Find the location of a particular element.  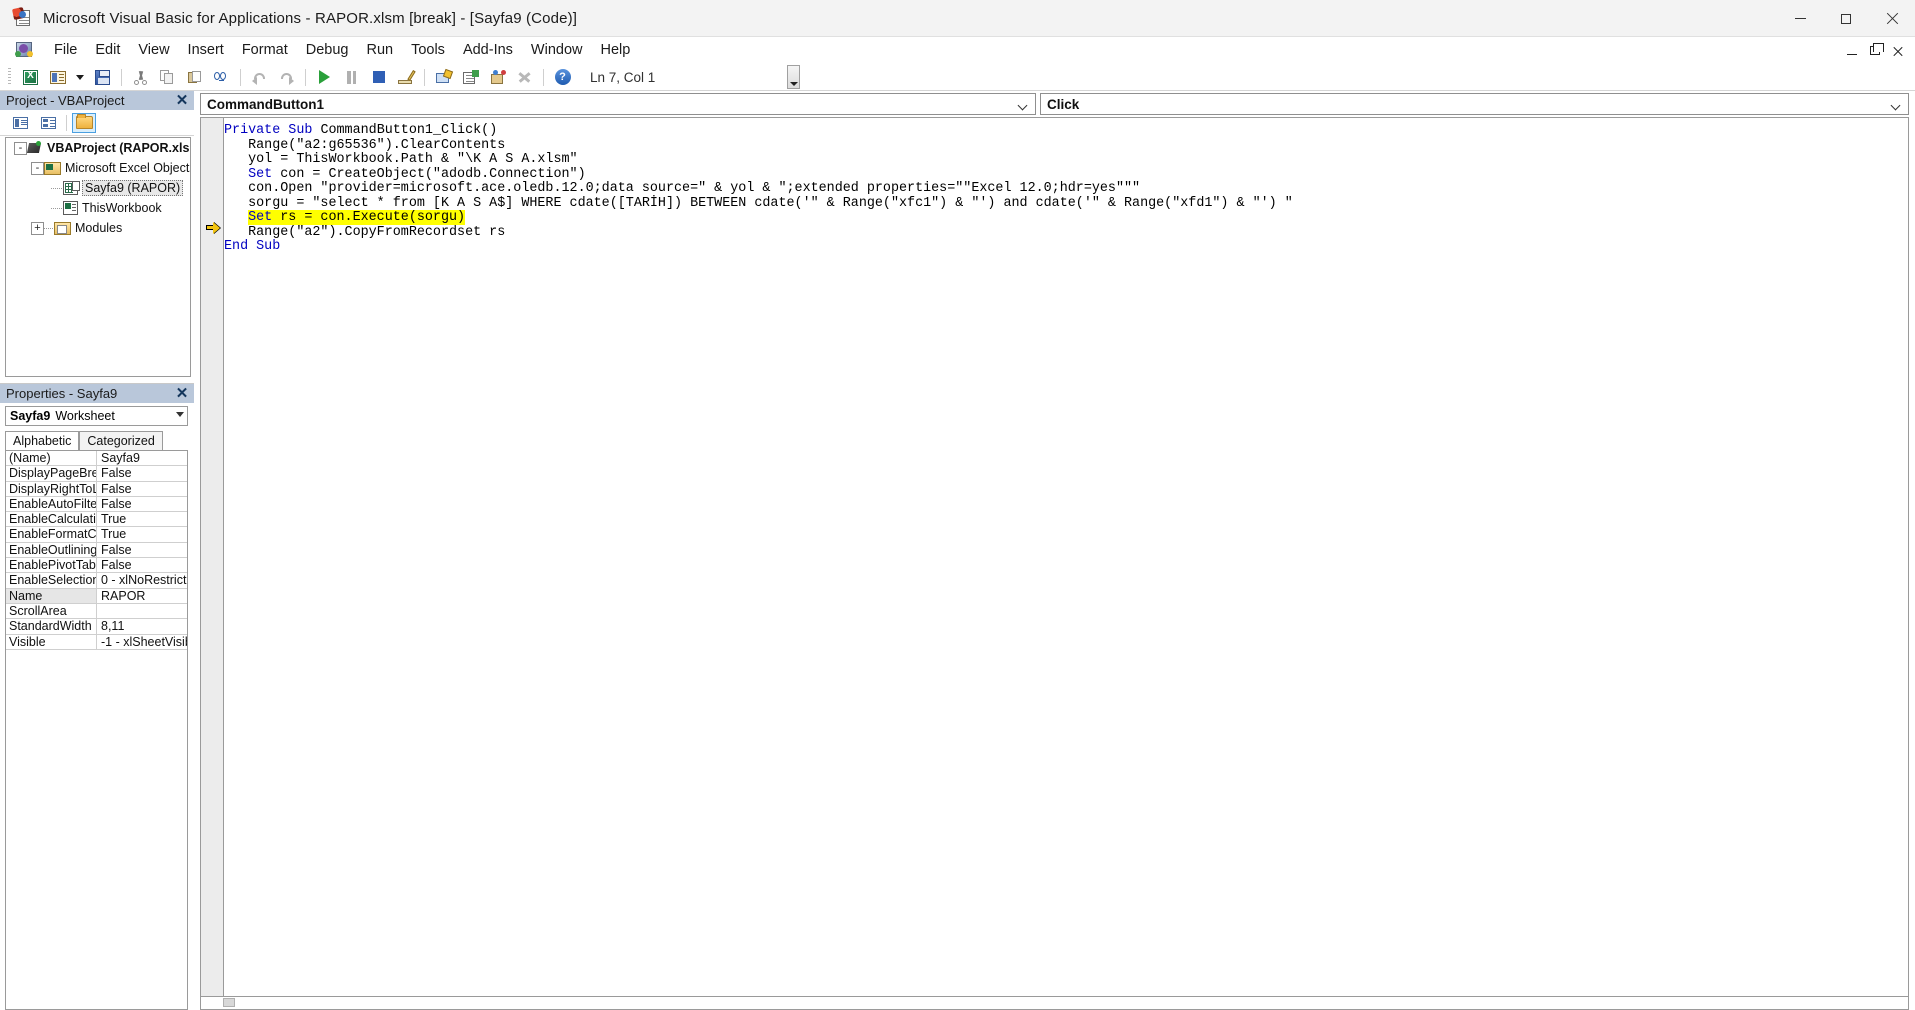

insert-userform-icon is located at coordinates (57, 77).